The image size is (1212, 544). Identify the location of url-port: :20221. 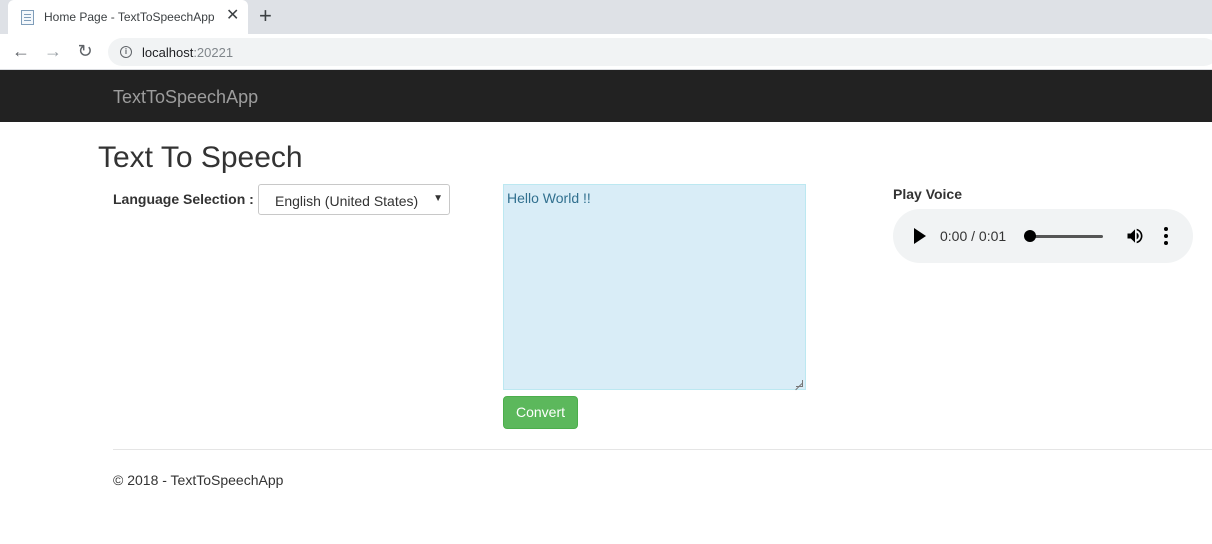
(213, 52).